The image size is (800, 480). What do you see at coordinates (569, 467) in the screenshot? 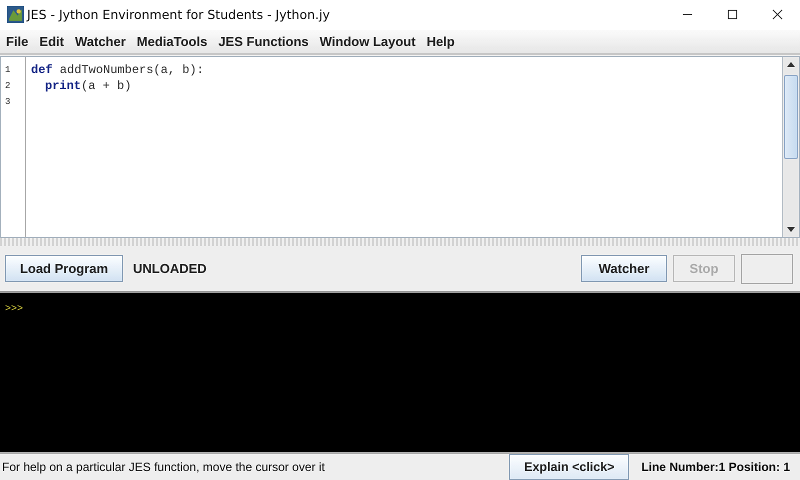
I see `explain-button: Explain <click>` at bounding box center [569, 467].